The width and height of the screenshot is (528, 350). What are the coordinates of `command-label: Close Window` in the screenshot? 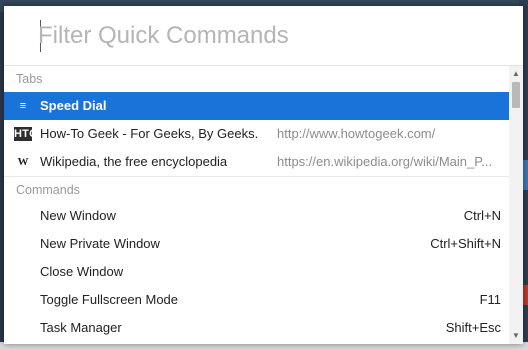 It's located at (82, 271).